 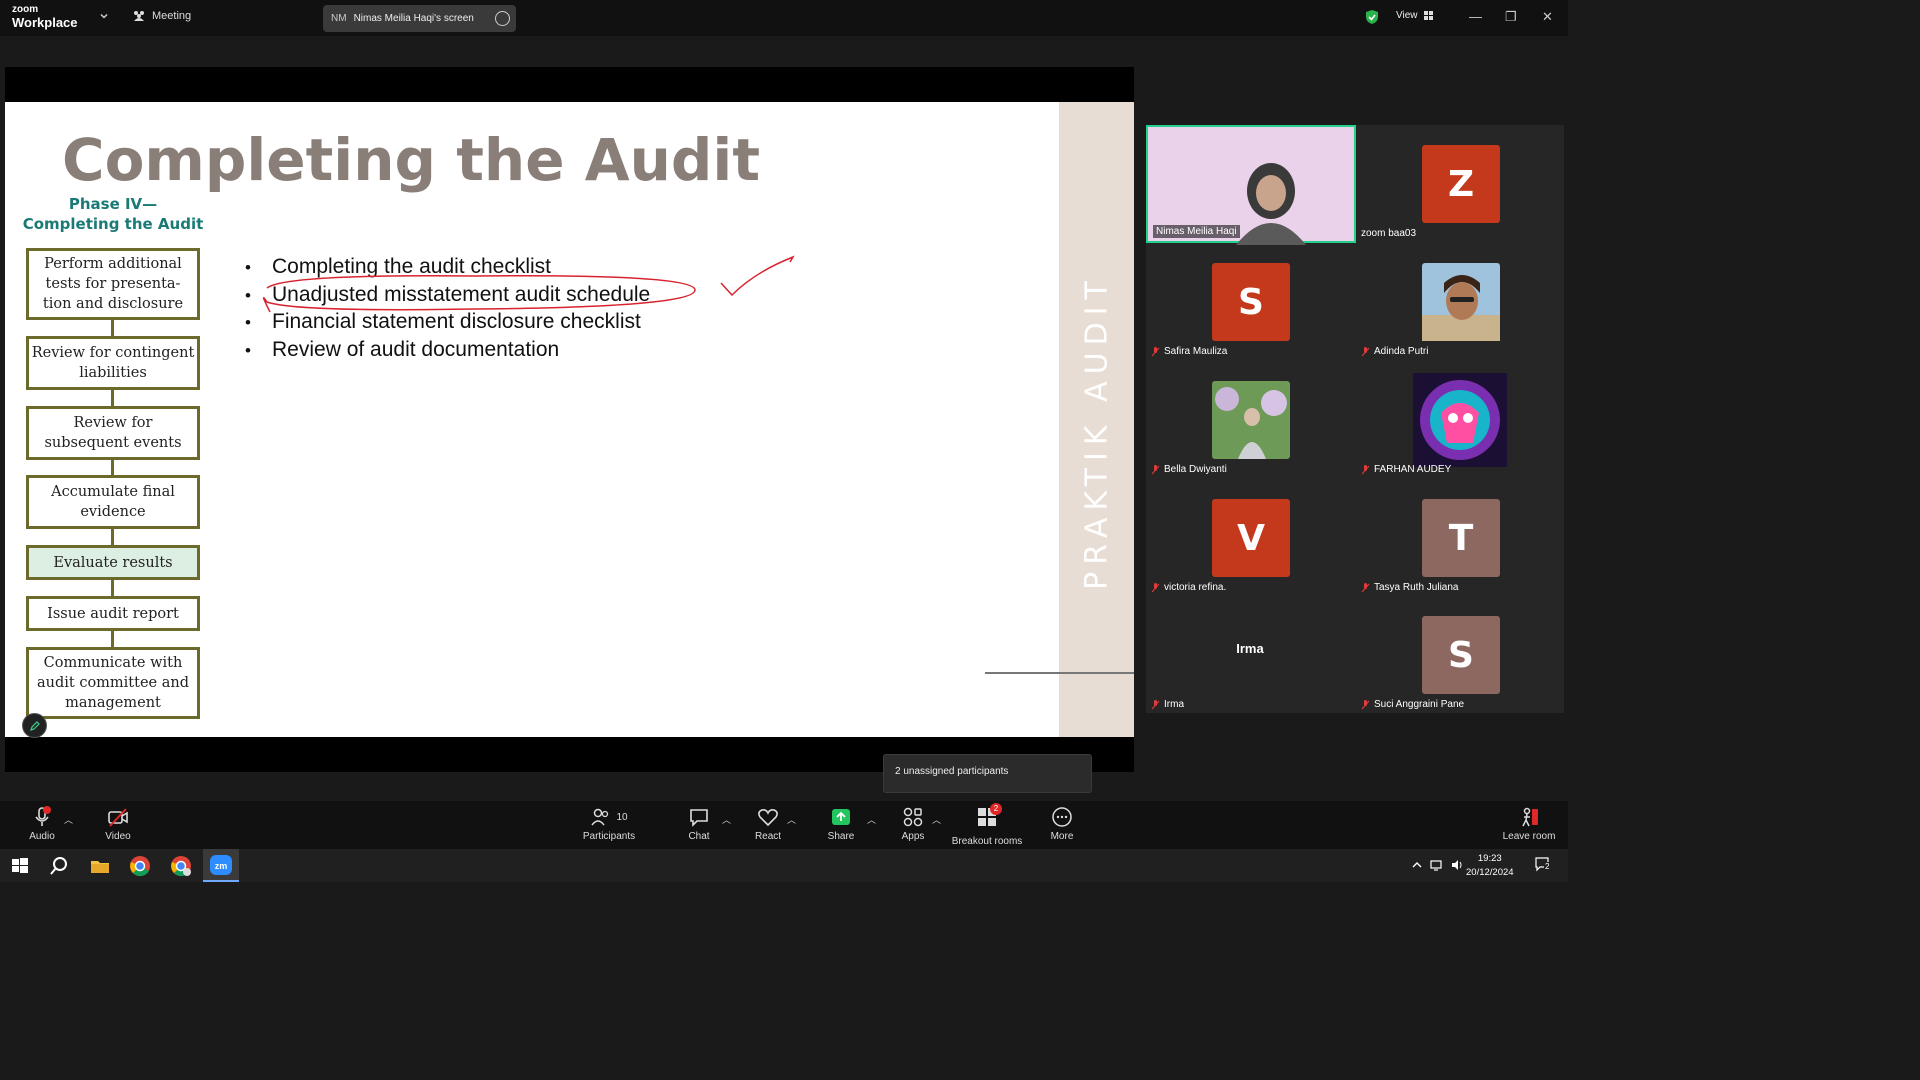 What do you see at coordinates (113, 433) in the screenshot?
I see `flow-box-3: Review for subsequent events` at bounding box center [113, 433].